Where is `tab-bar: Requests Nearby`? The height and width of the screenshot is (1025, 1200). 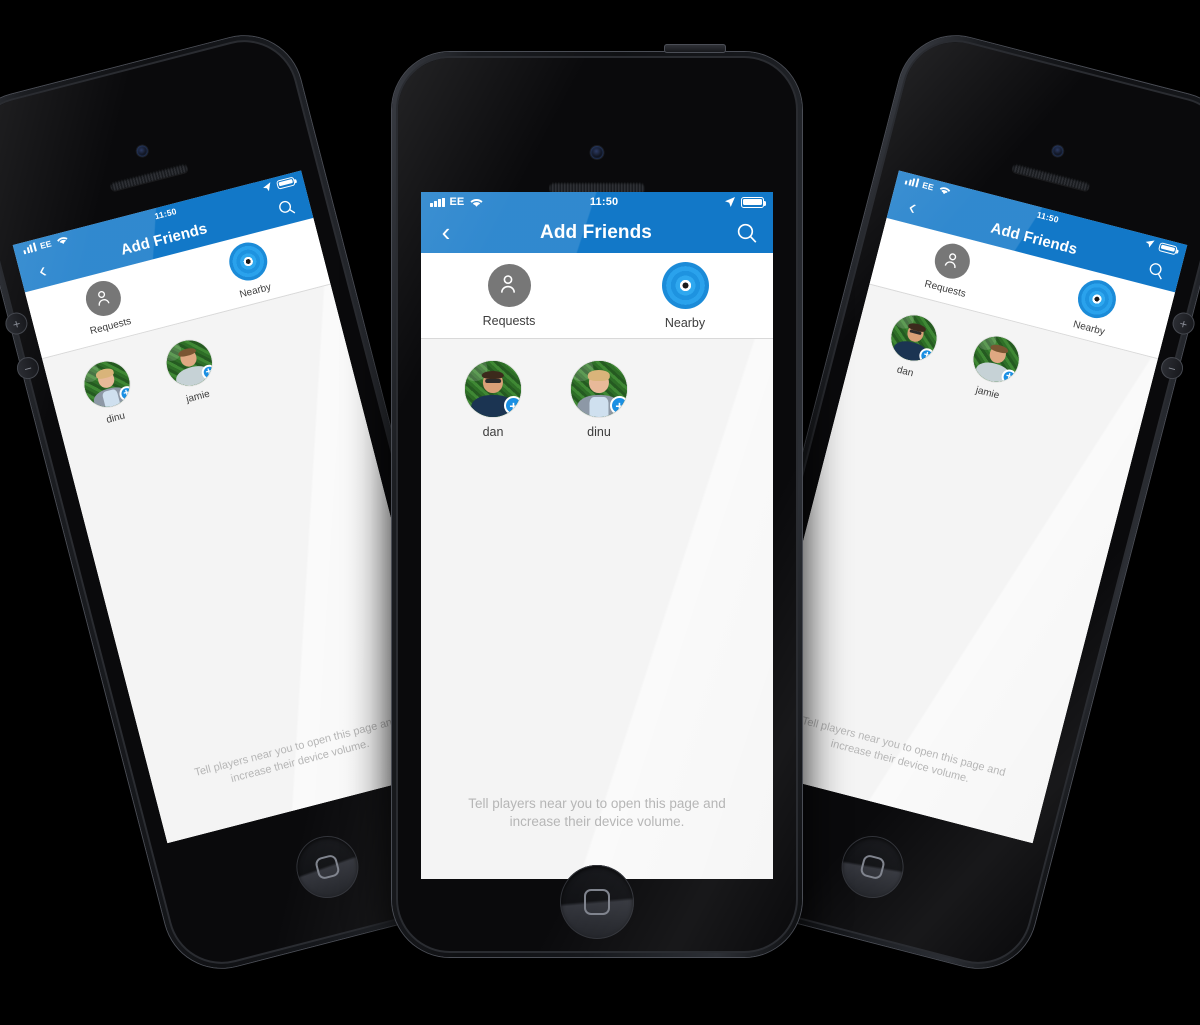 tab-bar: Requests Nearby is located at coordinates (597, 296).